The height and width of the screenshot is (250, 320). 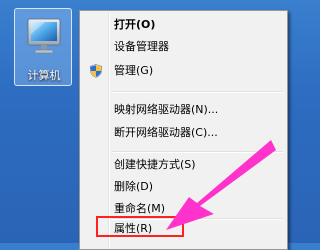 I want to click on menu-item-device-manager: 设备管理器, so click(x=183, y=47).